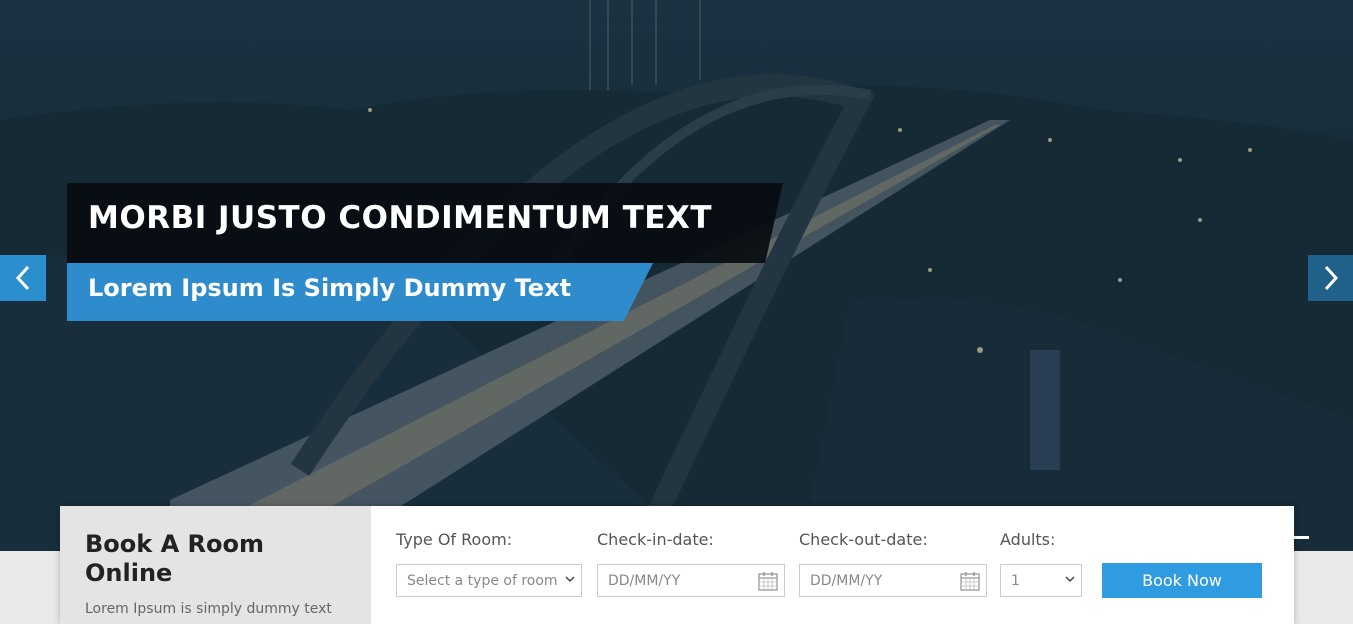  I want to click on chevron-right-icon, so click(1331, 278).